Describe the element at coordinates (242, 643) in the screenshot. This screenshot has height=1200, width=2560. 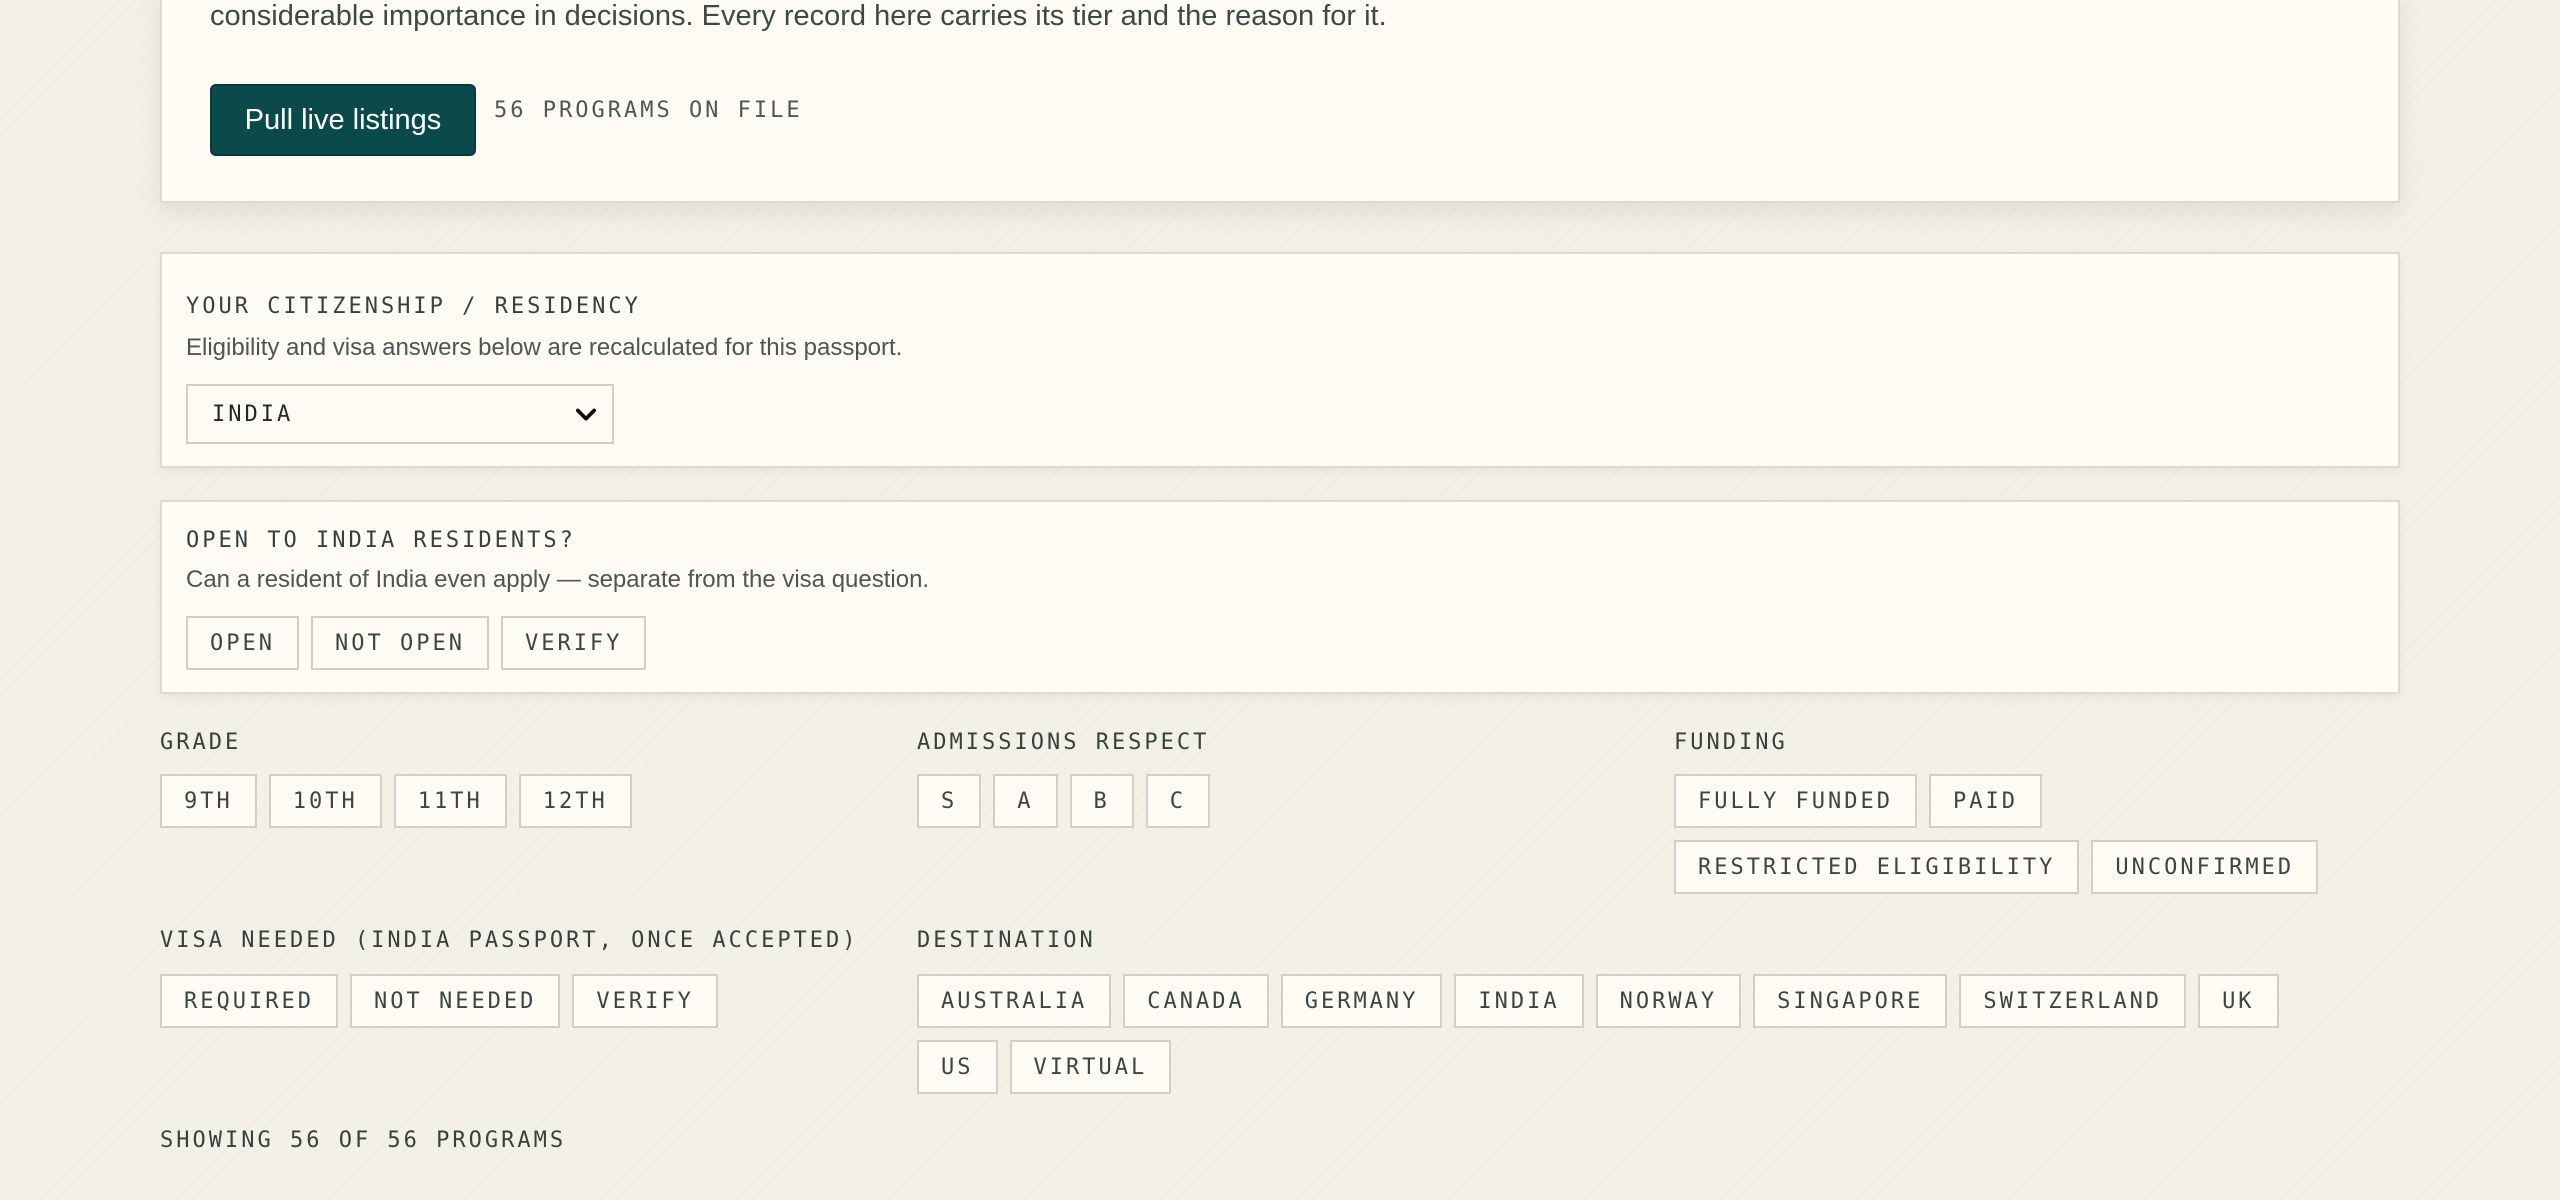
I see `chip-open: OPEN` at that location.